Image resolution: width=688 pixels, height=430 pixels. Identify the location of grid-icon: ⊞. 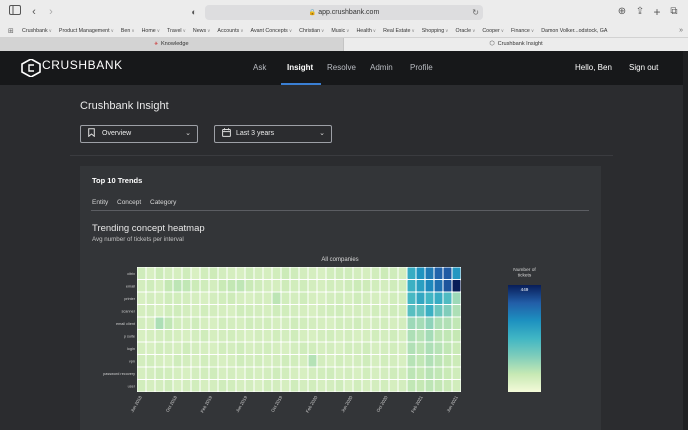
(11, 31).